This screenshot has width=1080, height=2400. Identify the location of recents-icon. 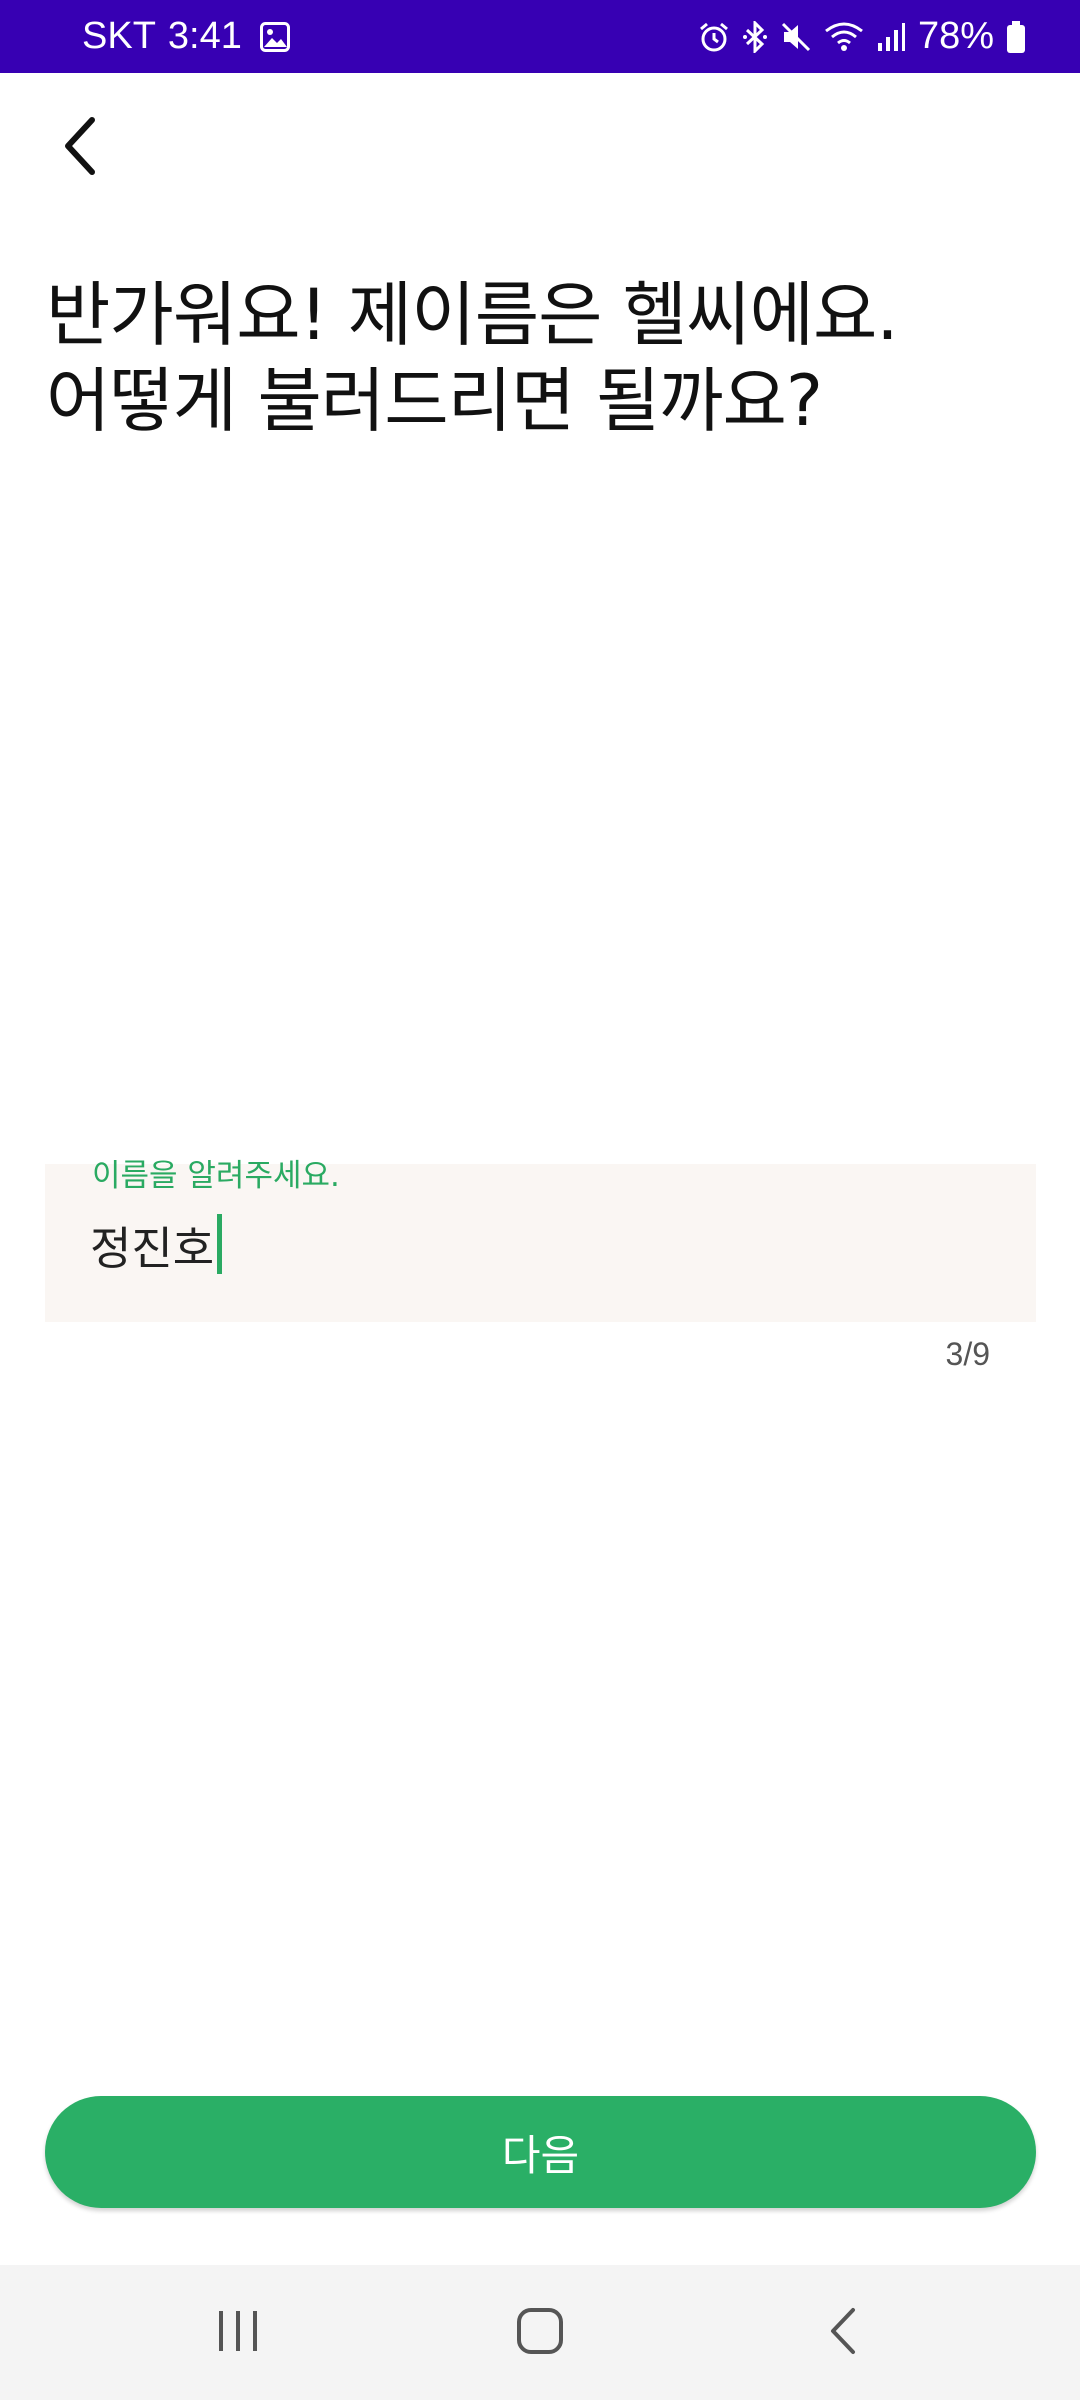
(238, 2333).